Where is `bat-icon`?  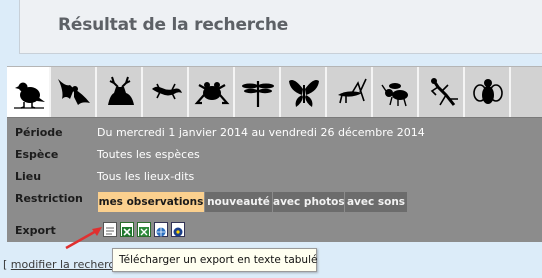 bat-icon is located at coordinates (74, 92).